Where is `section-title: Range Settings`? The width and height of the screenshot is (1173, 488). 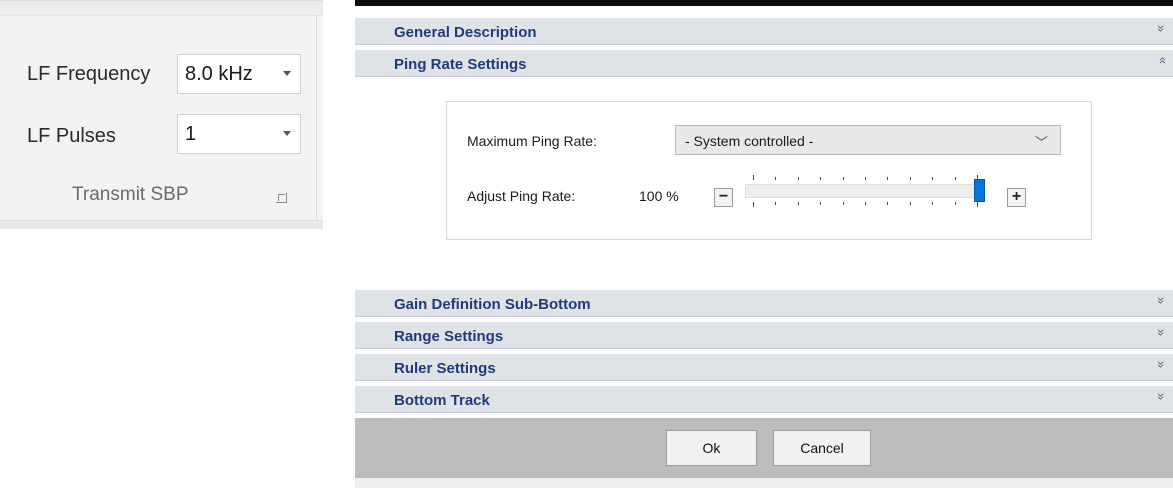
section-title: Range Settings is located at coordinates (449, 336).